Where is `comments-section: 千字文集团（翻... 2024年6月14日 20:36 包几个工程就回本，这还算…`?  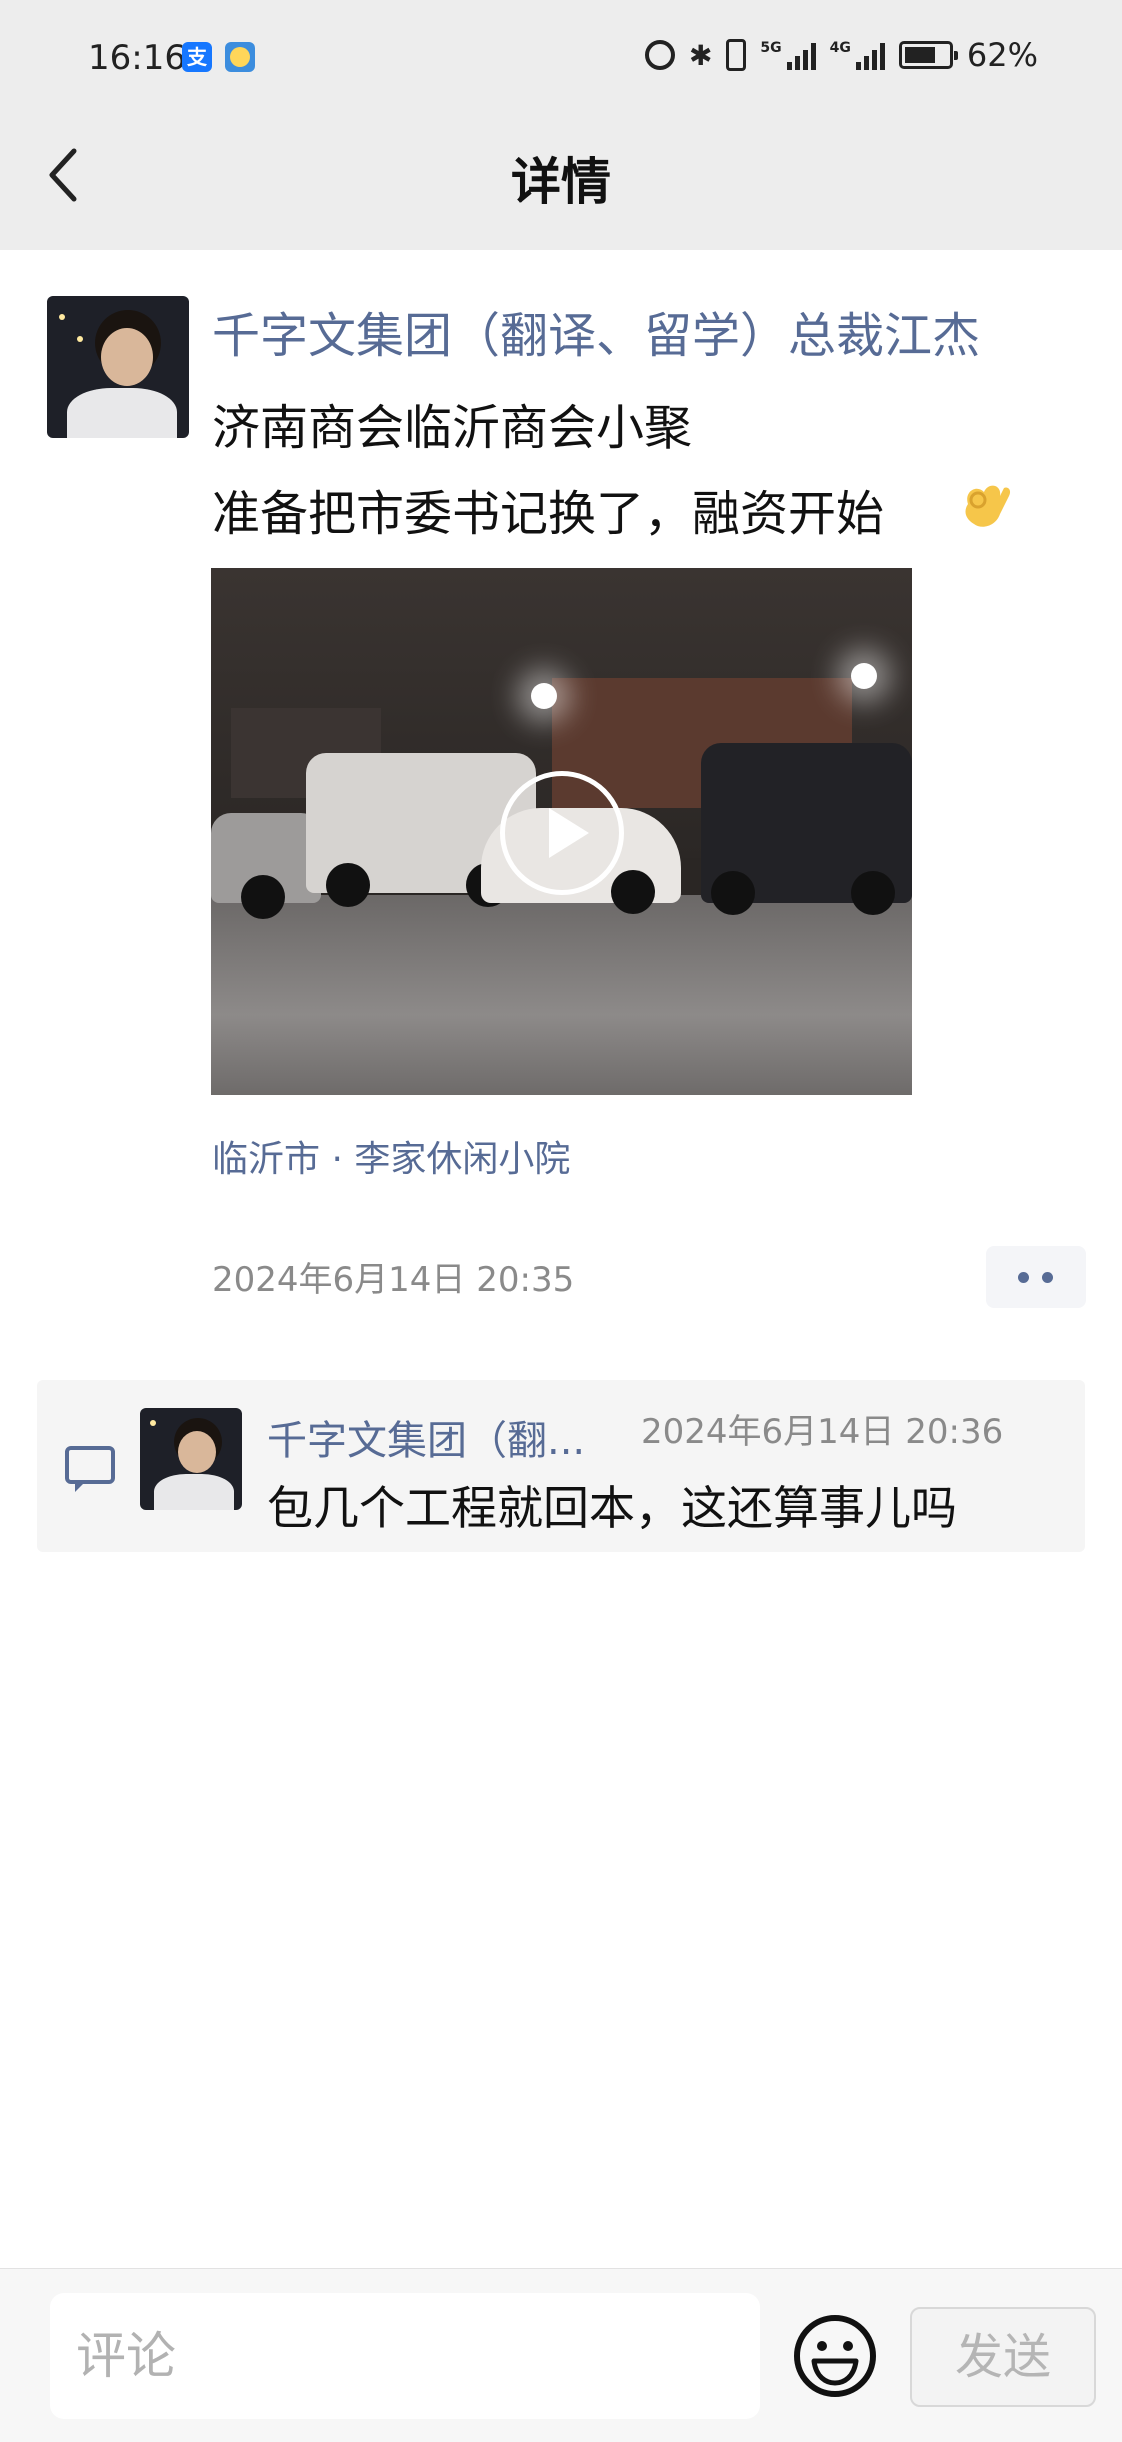
comments-section: 千字文集团（翻... 2024年6月14日 20:36 包几个工程就回本，这还算… is located at coordinates (561, 1466).